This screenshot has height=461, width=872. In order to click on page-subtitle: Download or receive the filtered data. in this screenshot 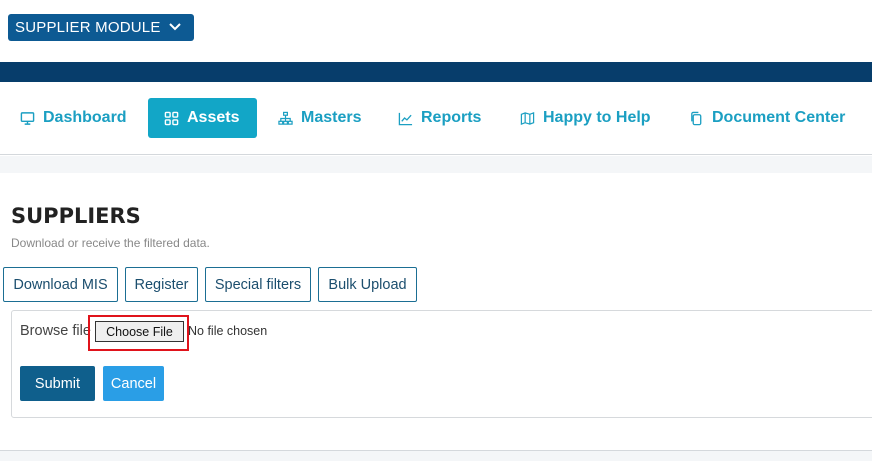, I will do `click(110, 243)`.